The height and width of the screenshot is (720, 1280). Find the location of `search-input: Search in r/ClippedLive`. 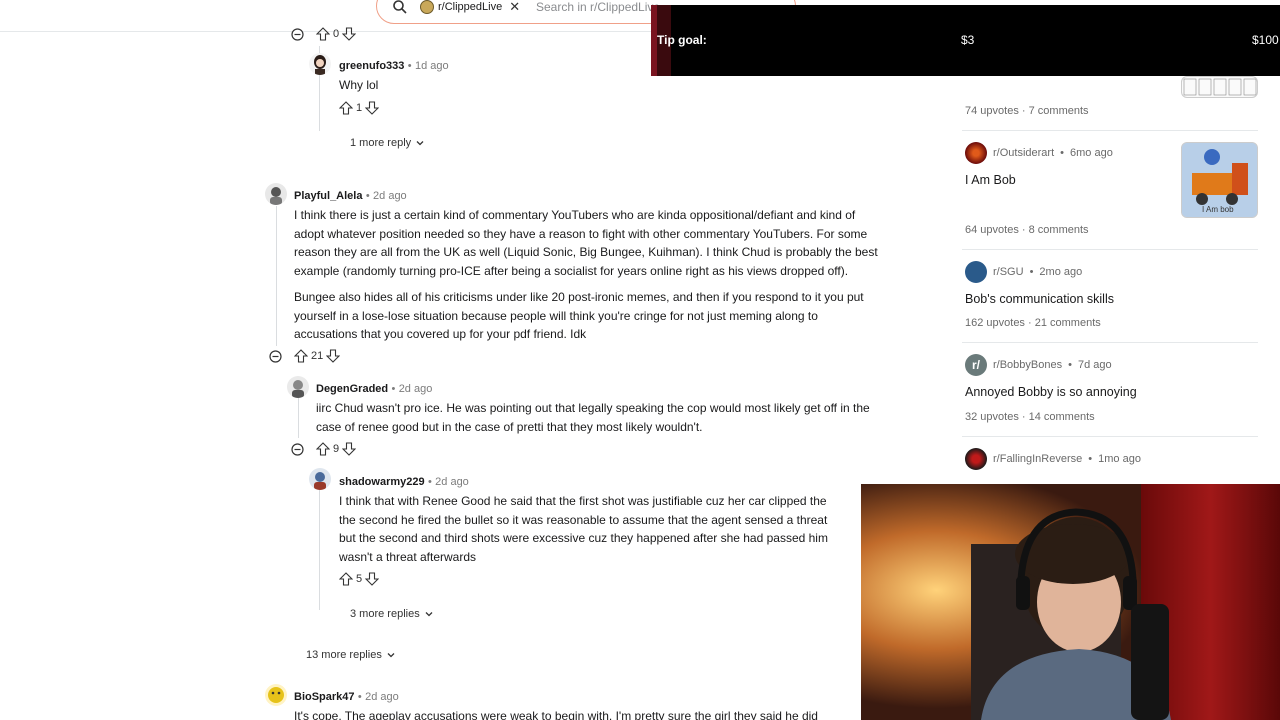

search-input: Search in r/ClippedLive is located at coordinates (598, 7).